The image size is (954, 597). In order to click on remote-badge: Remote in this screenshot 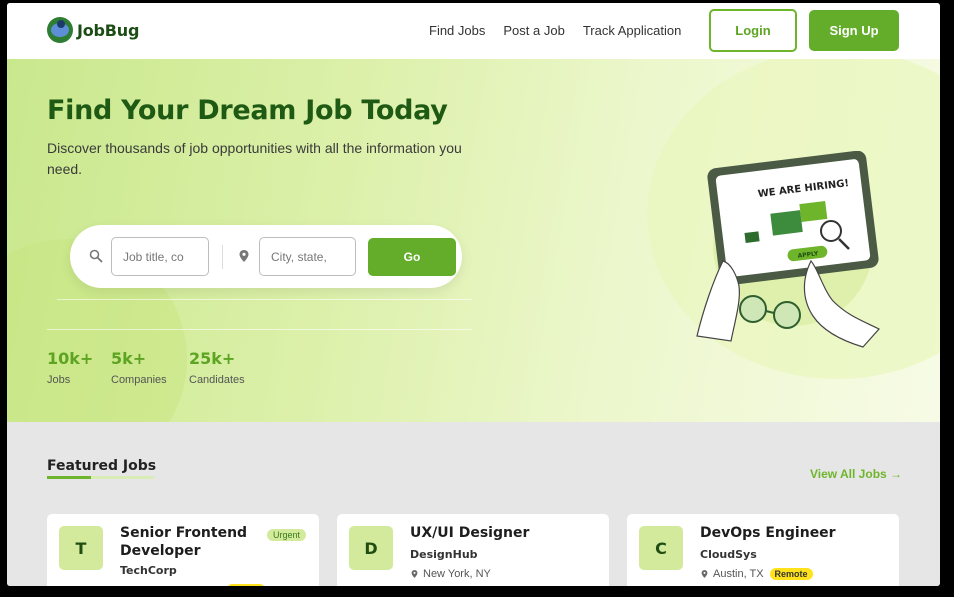, I will do `click(791, 574)`.